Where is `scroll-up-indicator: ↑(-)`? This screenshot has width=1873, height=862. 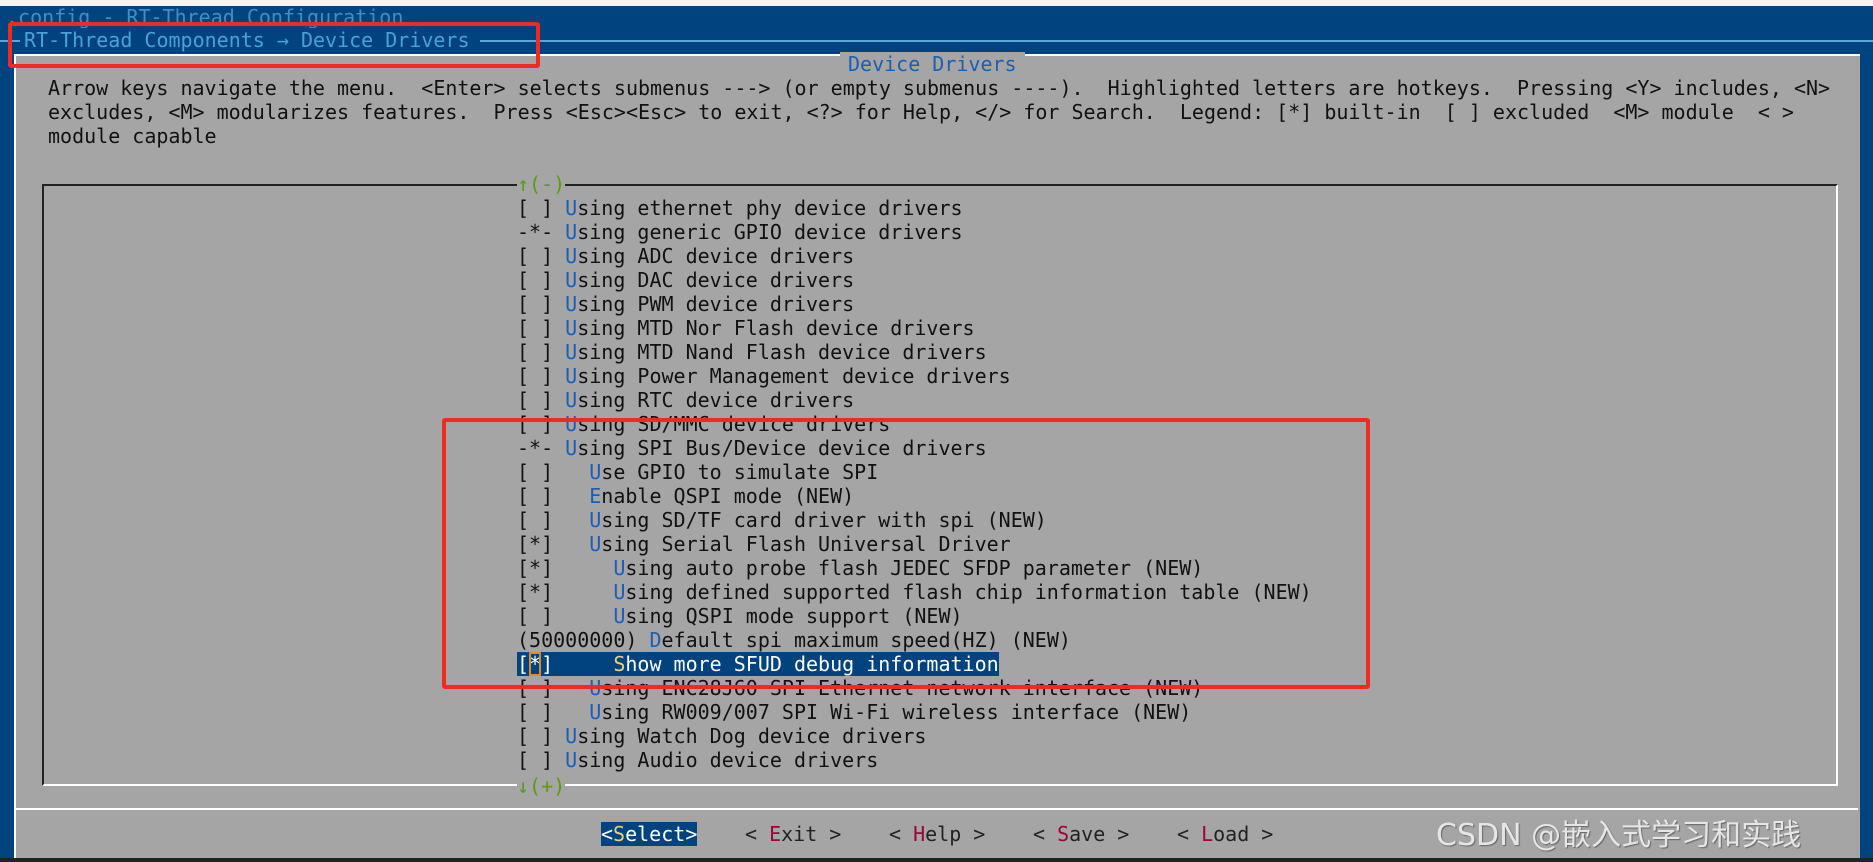
scroll-up-indicator: ↑(-) is located at coordinates (541, 184).